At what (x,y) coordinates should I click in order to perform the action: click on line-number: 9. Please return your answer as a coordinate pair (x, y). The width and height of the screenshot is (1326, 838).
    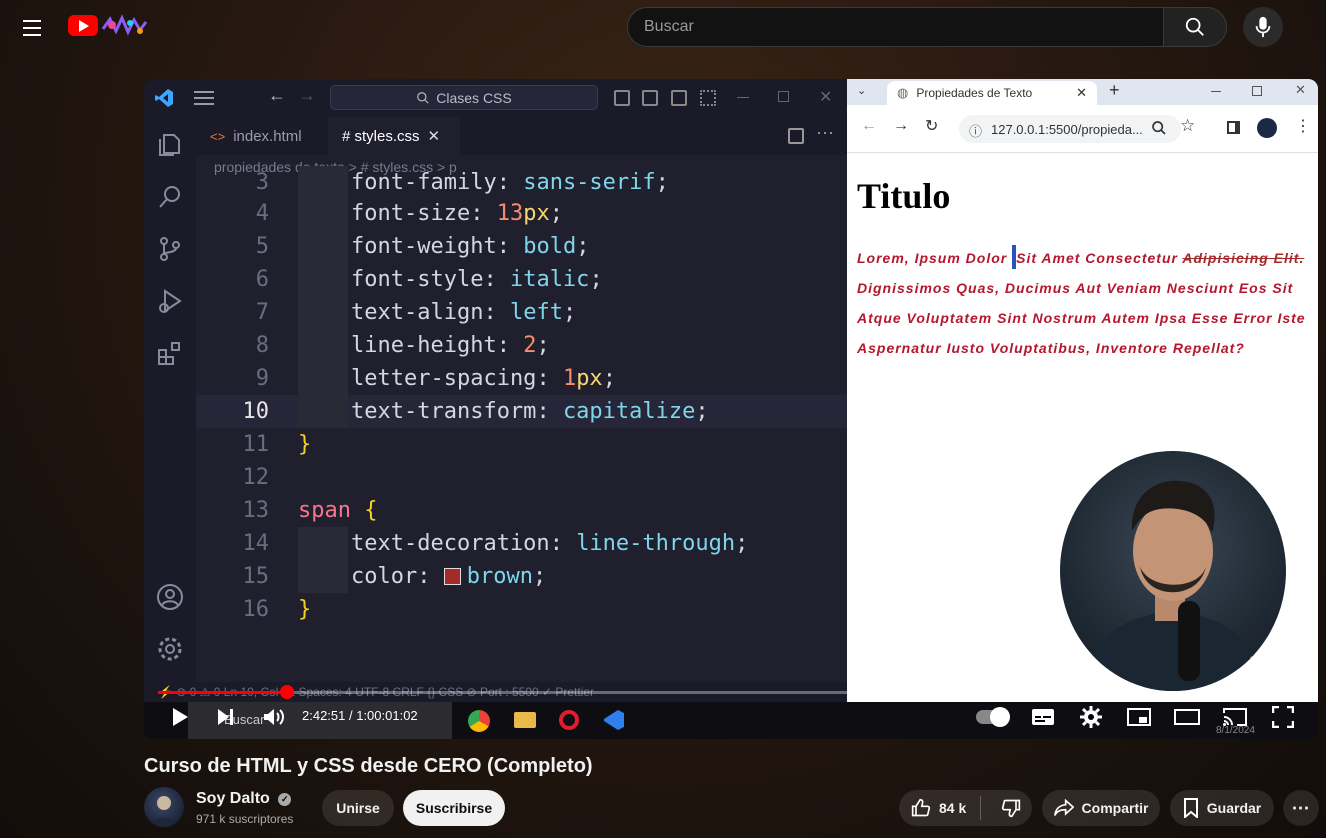
    Looking at the image, I should click on (262, 378).